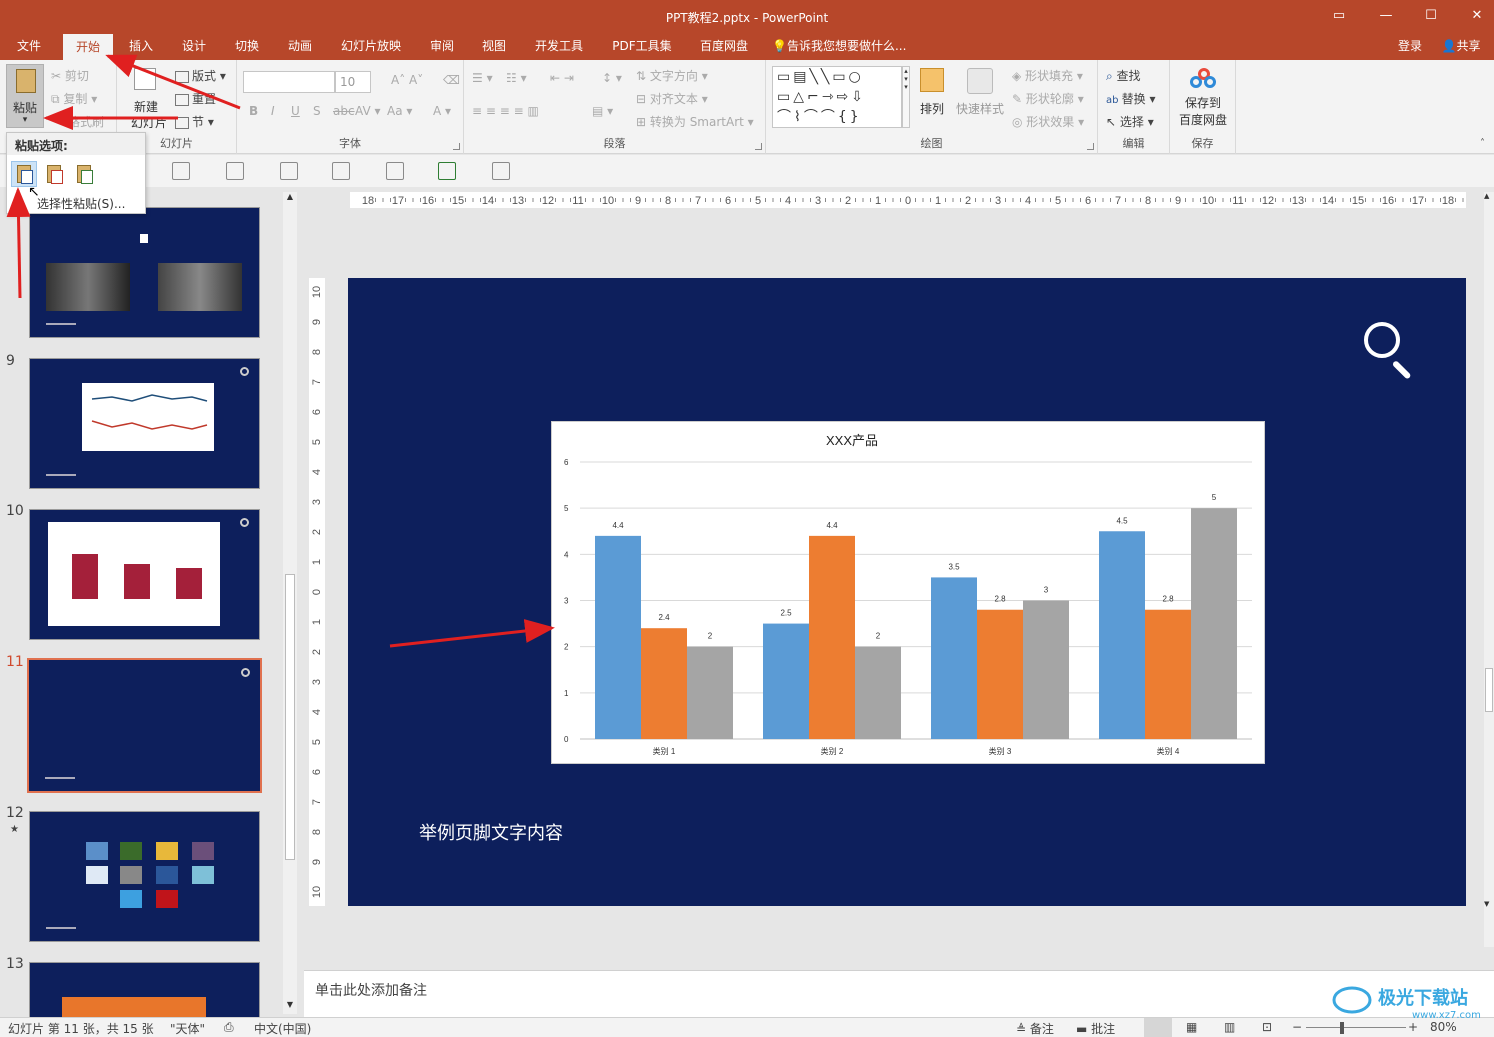  What do you see at coordinates (980, 97) in the screenshot?
I see `quick-styles-button: 快速样式` at bounding box center [980, 97].